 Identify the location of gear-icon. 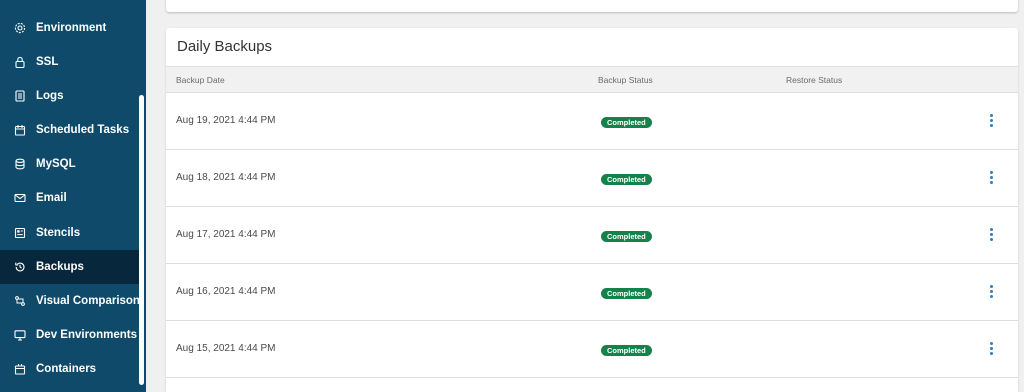
(20, 28).